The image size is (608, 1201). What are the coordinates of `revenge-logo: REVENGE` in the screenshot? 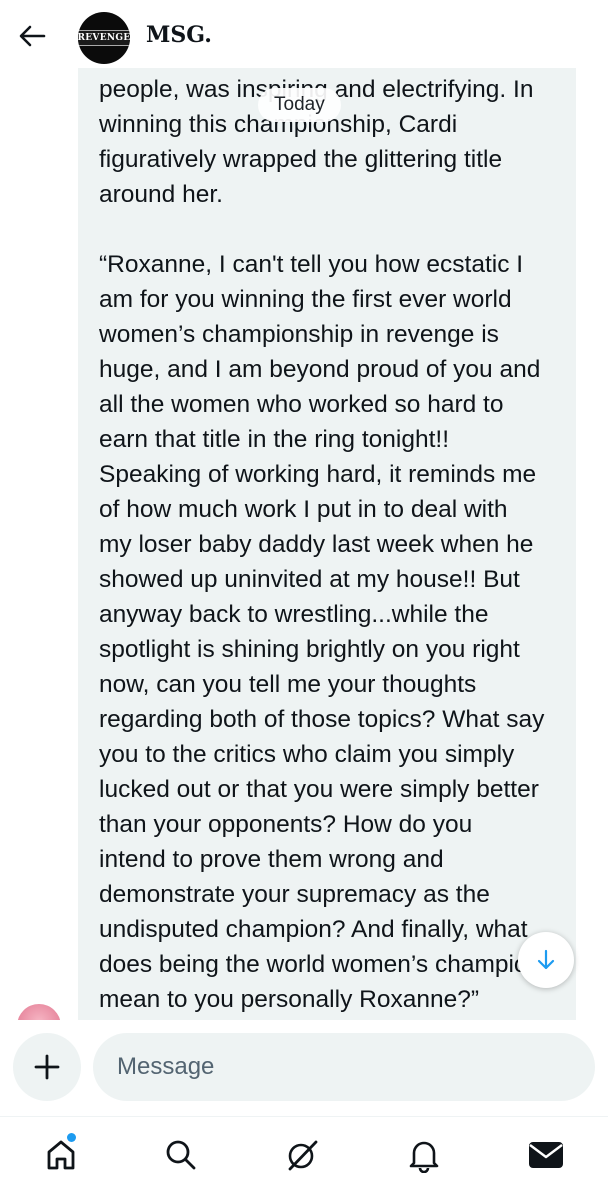 It's located at (104, 38).